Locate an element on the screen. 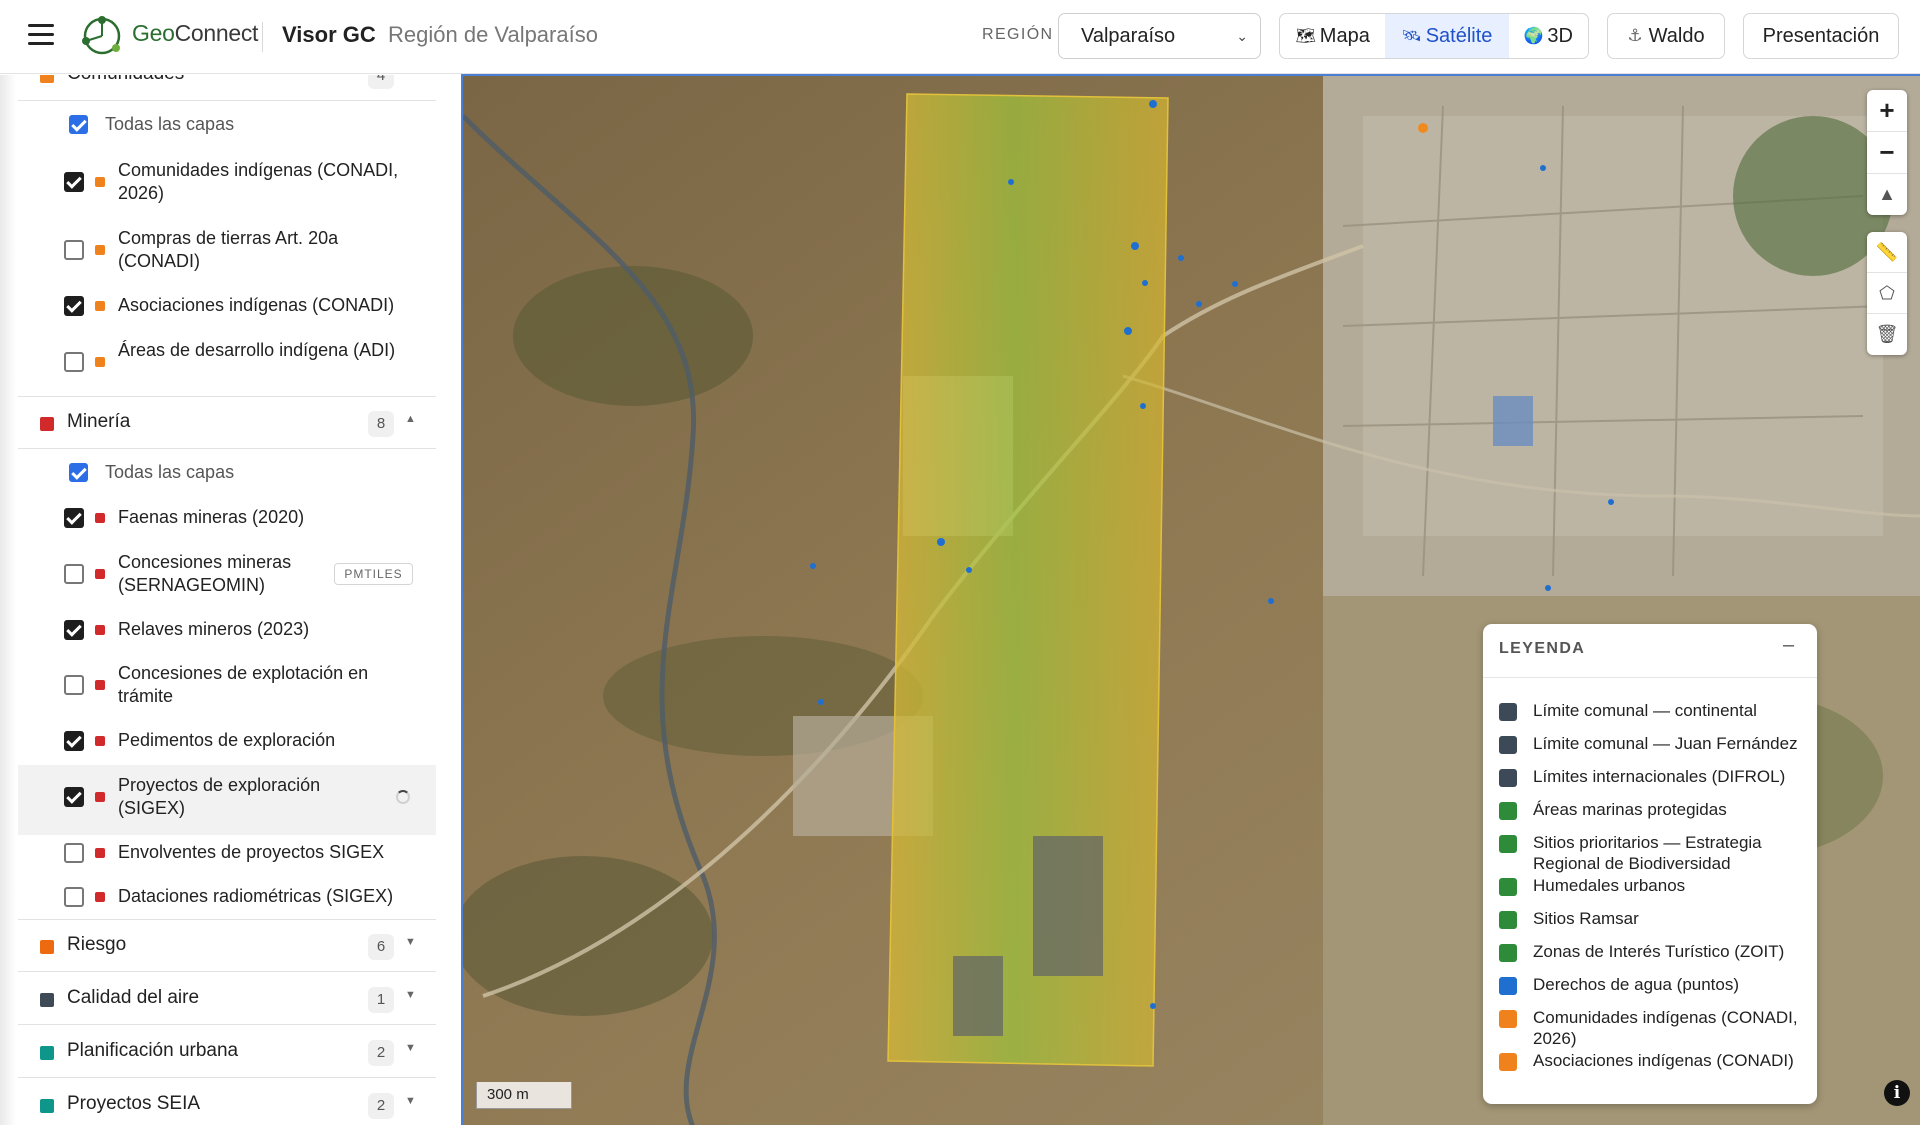  layer-label: Relaves mineros (2023) is located at coordinates (214, 629).